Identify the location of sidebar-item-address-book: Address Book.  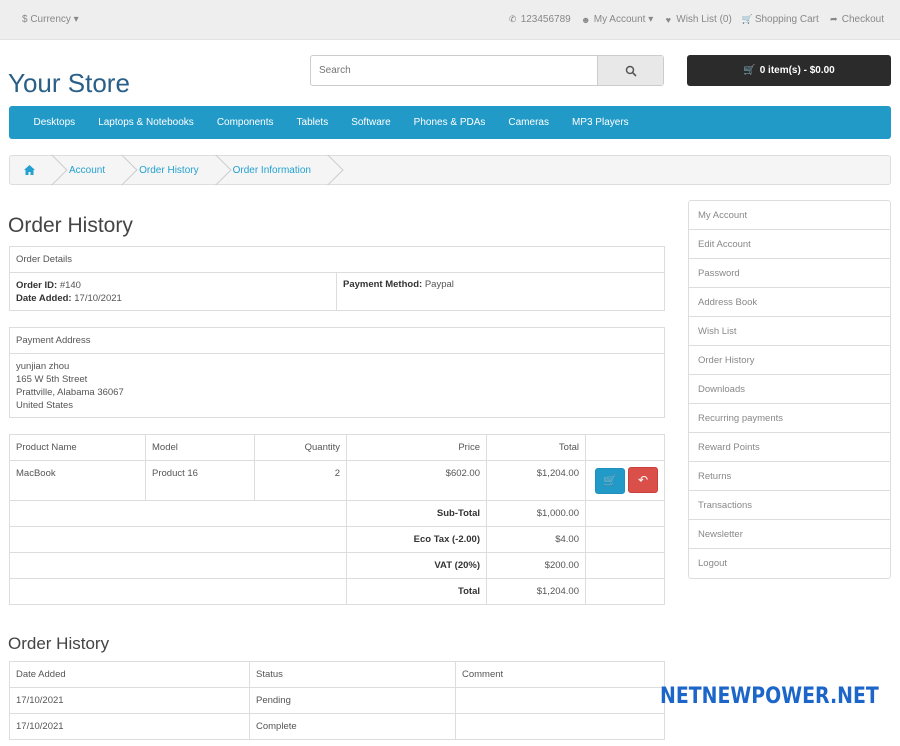
(789, 302).